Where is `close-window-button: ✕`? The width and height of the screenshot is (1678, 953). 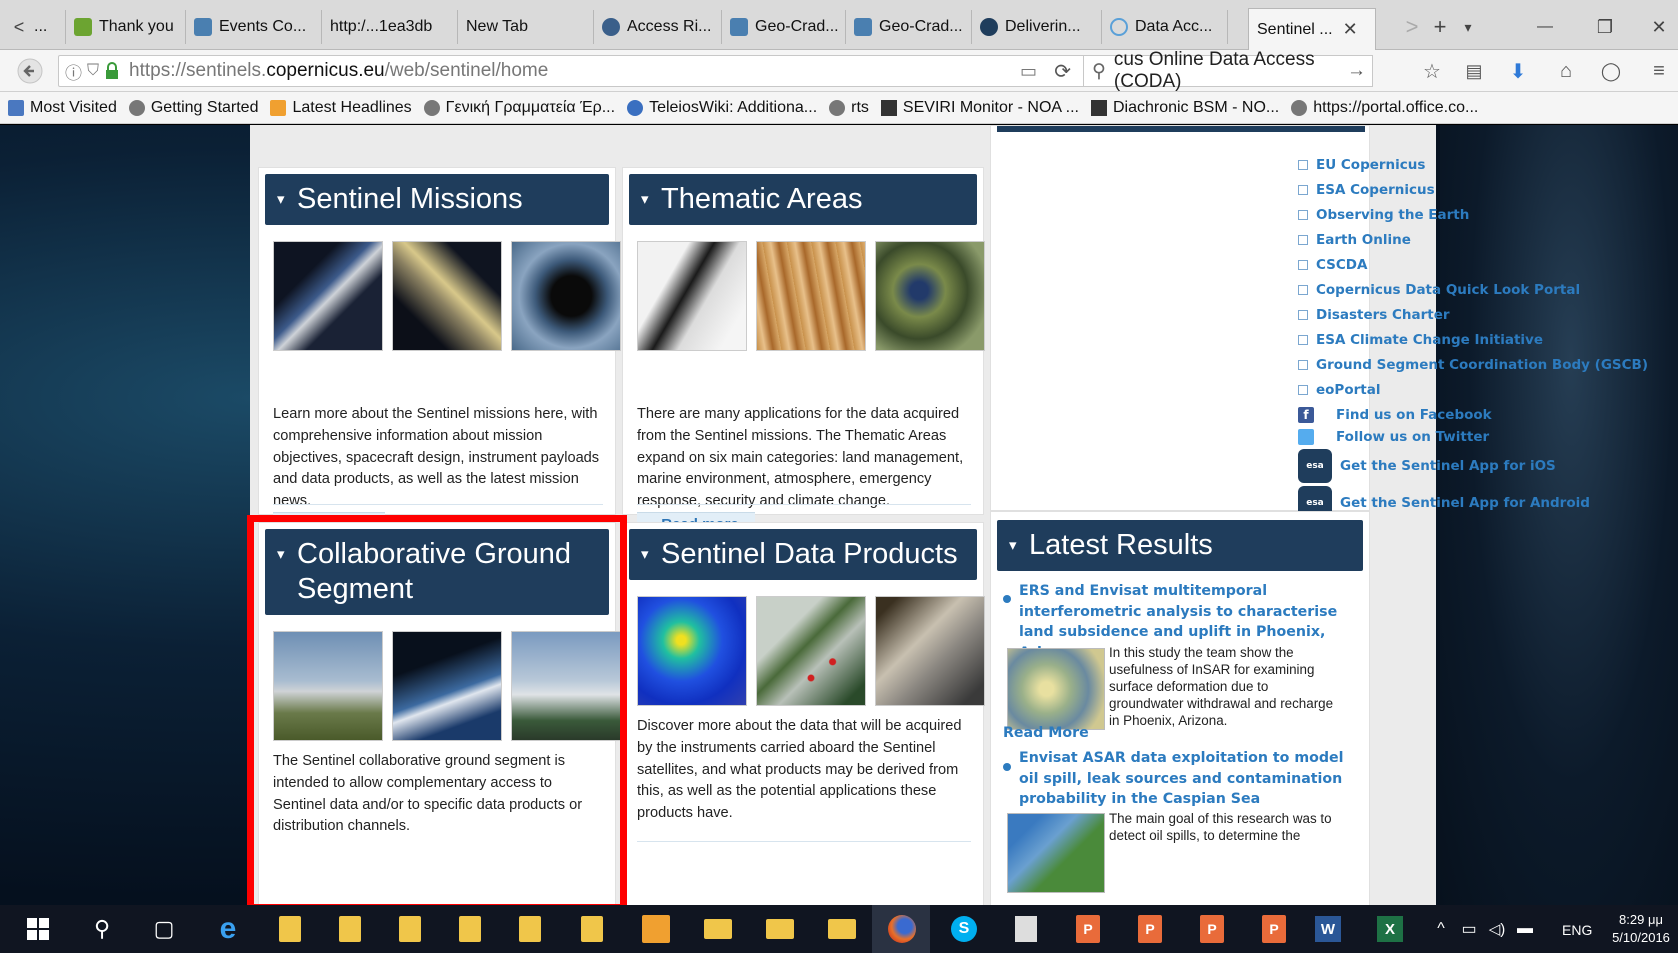 close-window-button: ✕ is located at coordinates (1659, 27).